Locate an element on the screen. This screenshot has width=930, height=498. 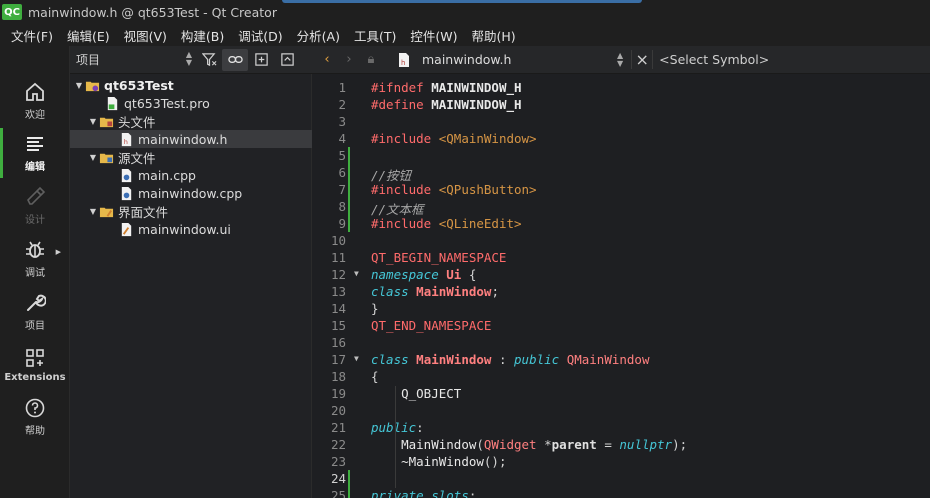
mode-projects: 项目 is located at coordinates (35, 312).